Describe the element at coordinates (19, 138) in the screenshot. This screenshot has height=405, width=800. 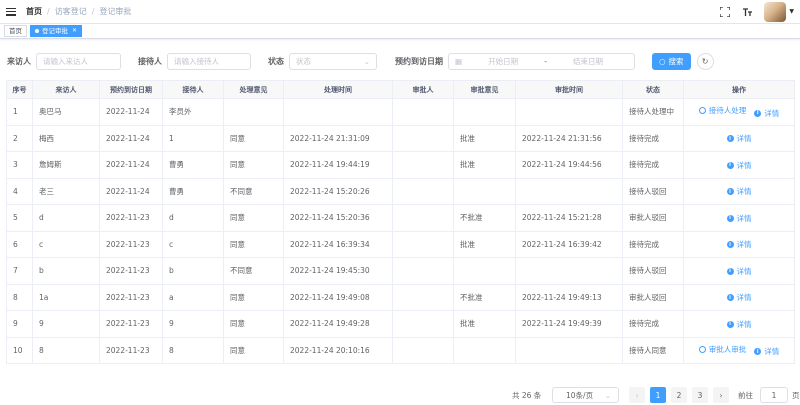
I see `table-cell: 2` at that location.